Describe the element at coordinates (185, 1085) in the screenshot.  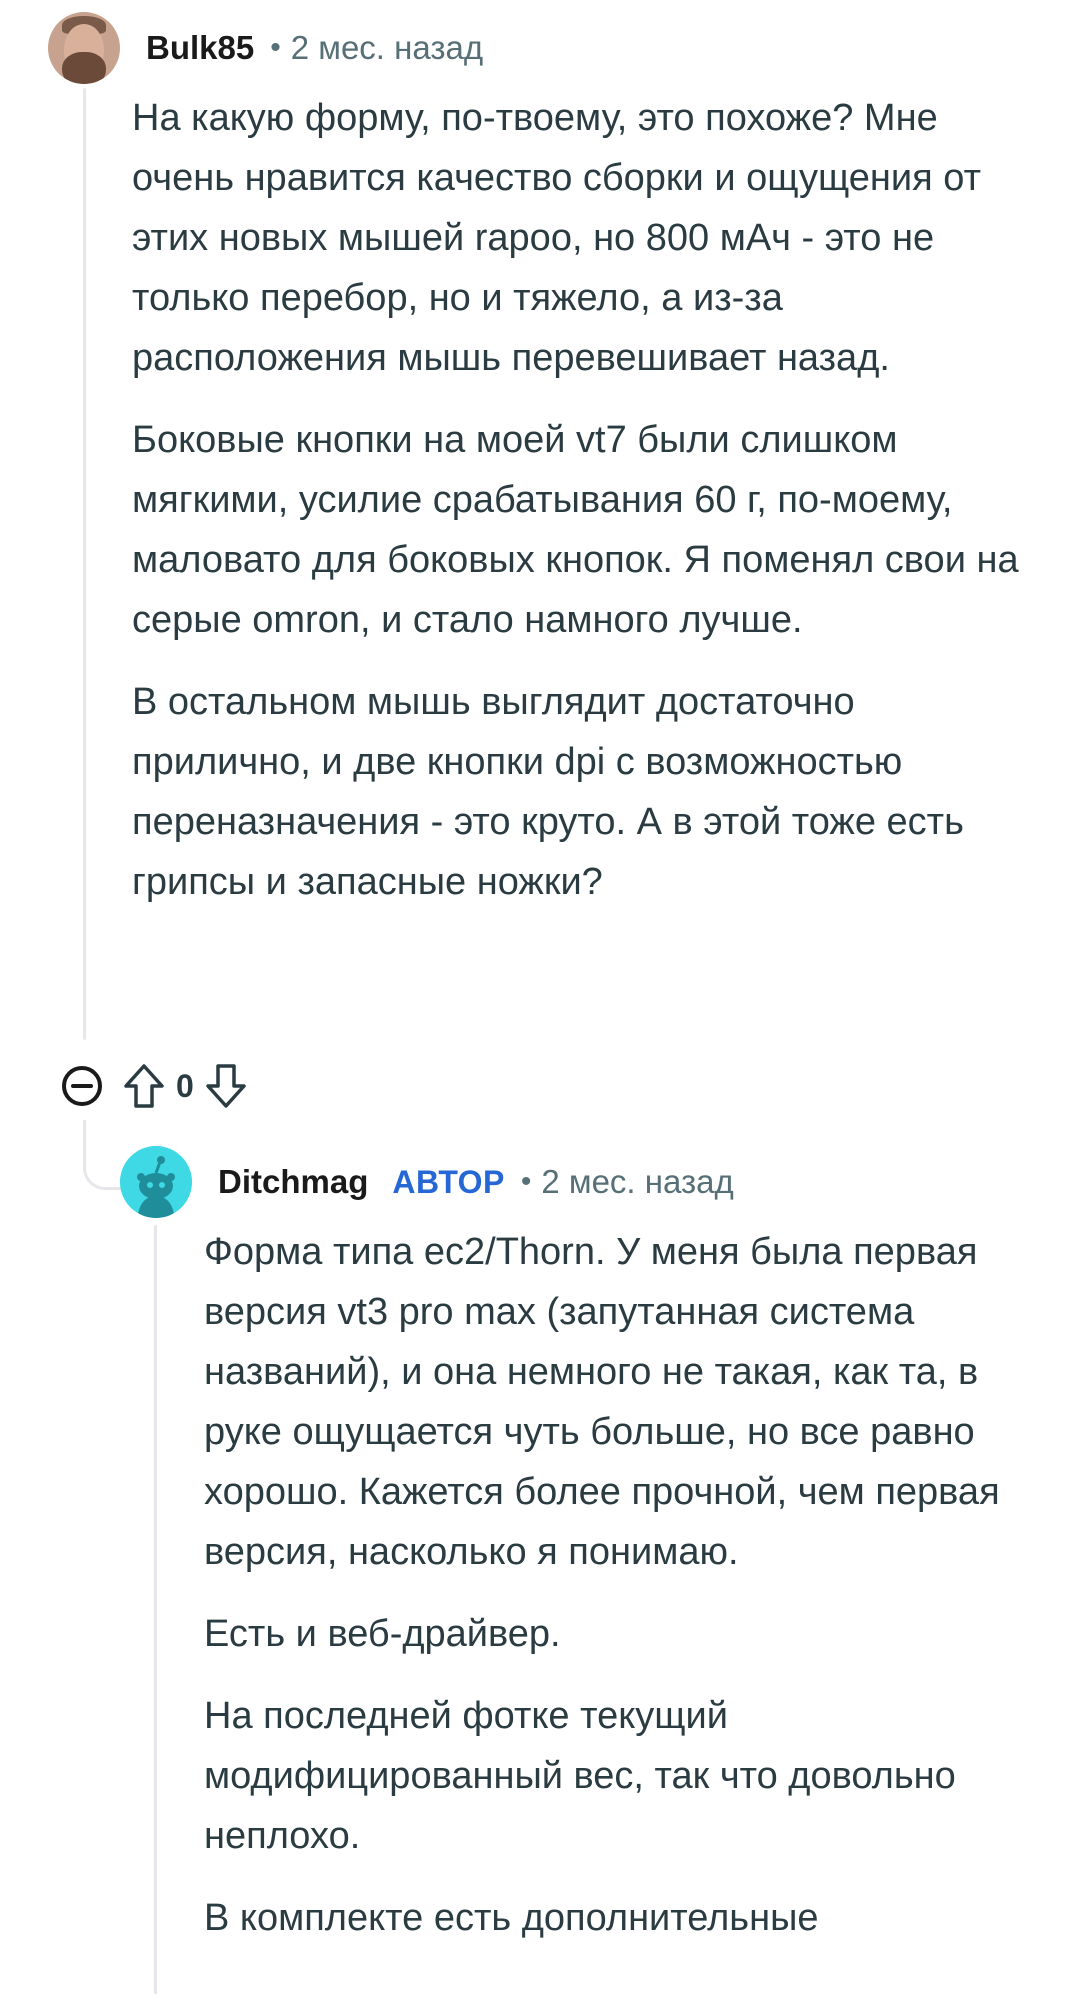
I see `vote-count: 0` at that location.